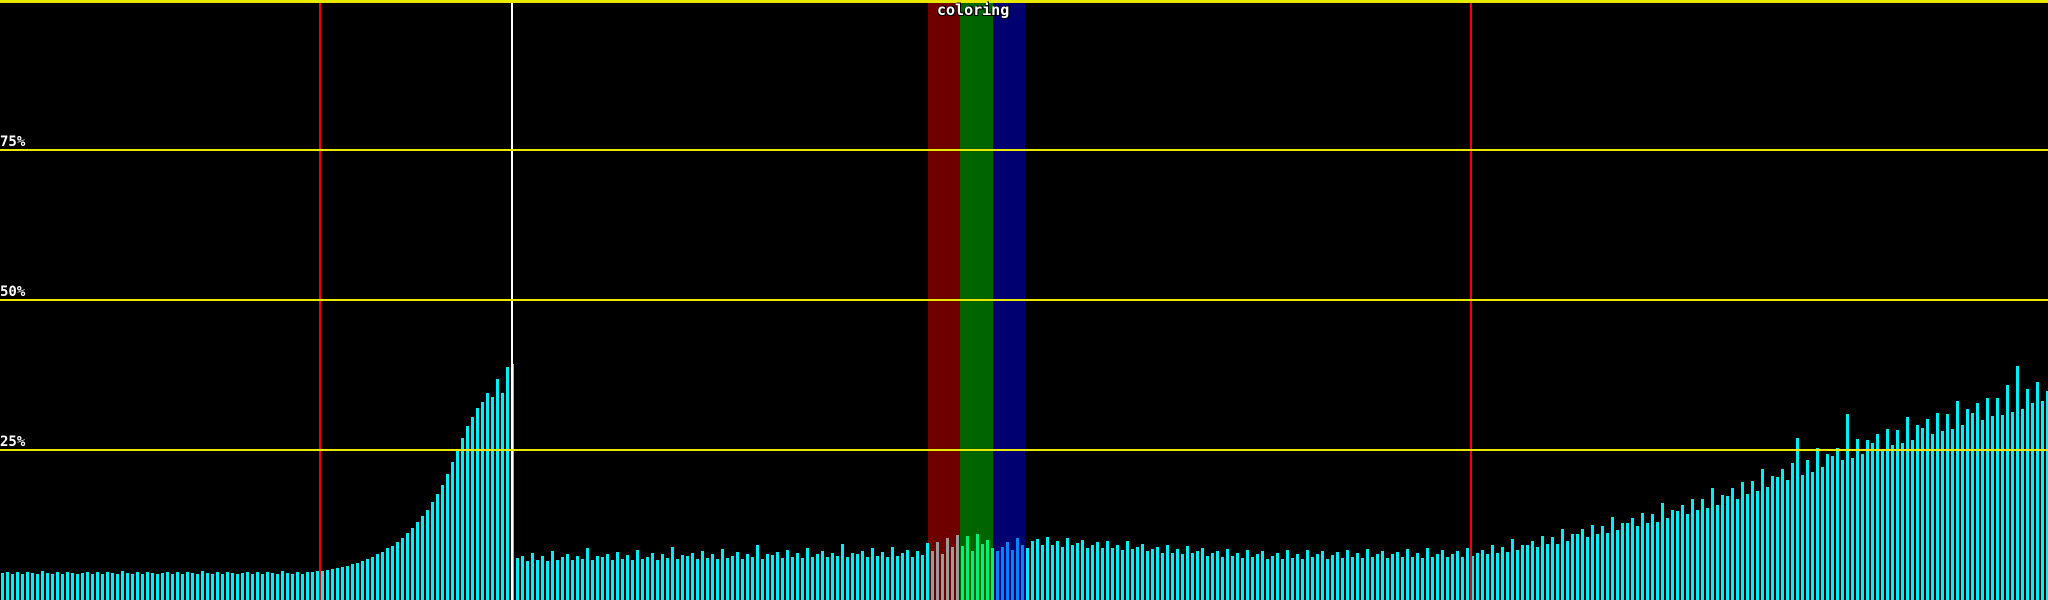  What do you see at coordinates (13, 442) in the screenshot?
I see `y-axis-label-25: 25%` at bounding box center [13, 442].